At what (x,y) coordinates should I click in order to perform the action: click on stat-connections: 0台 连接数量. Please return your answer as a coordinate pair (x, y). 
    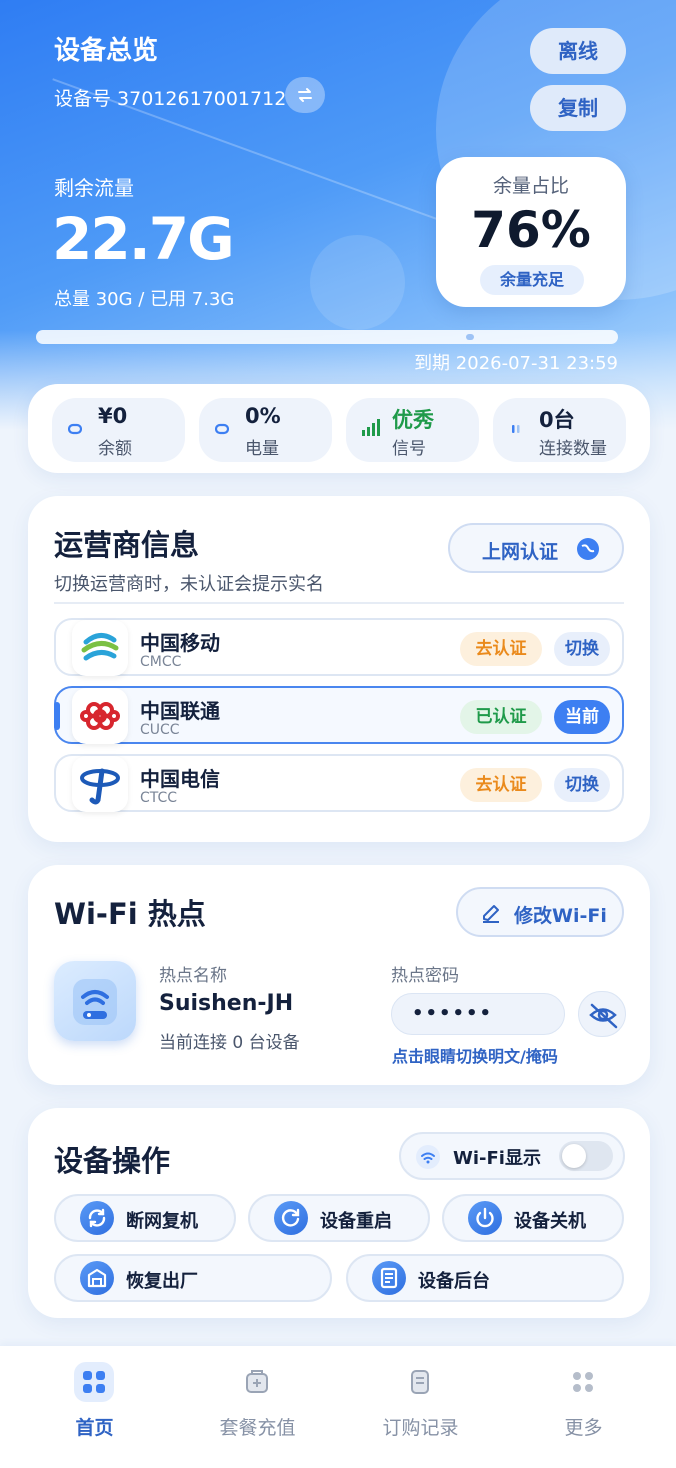
    Looking at the image, I should click on (559, 430).